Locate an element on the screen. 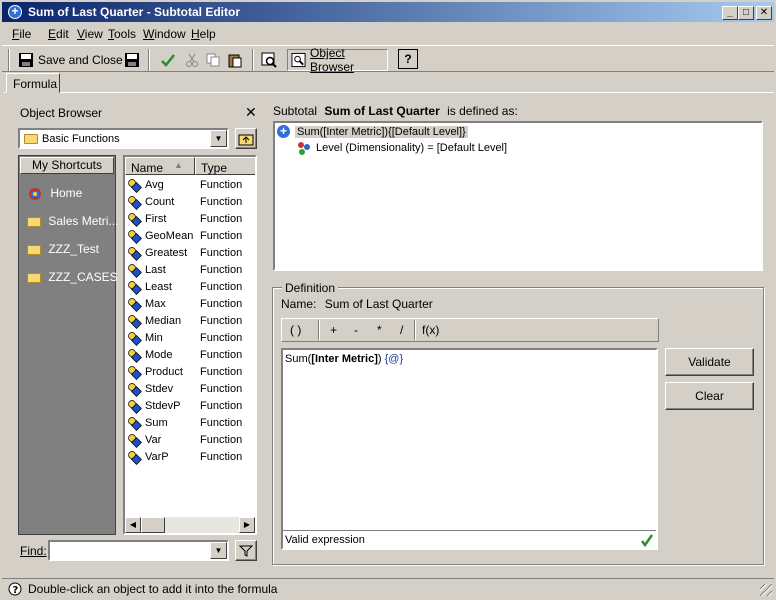 Image resolution: width=776 pixels, height=600 pixels. folder-icon is located at coordinates (34, 221).